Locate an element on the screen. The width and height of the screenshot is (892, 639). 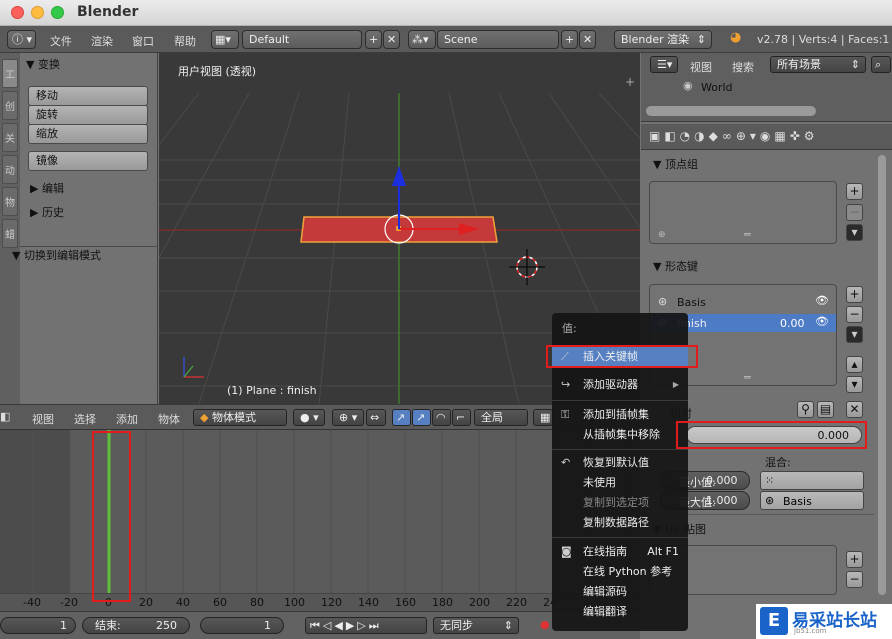
menu-item-copy-data-path: 复制数据路径 is located at coordinates (620, 523).